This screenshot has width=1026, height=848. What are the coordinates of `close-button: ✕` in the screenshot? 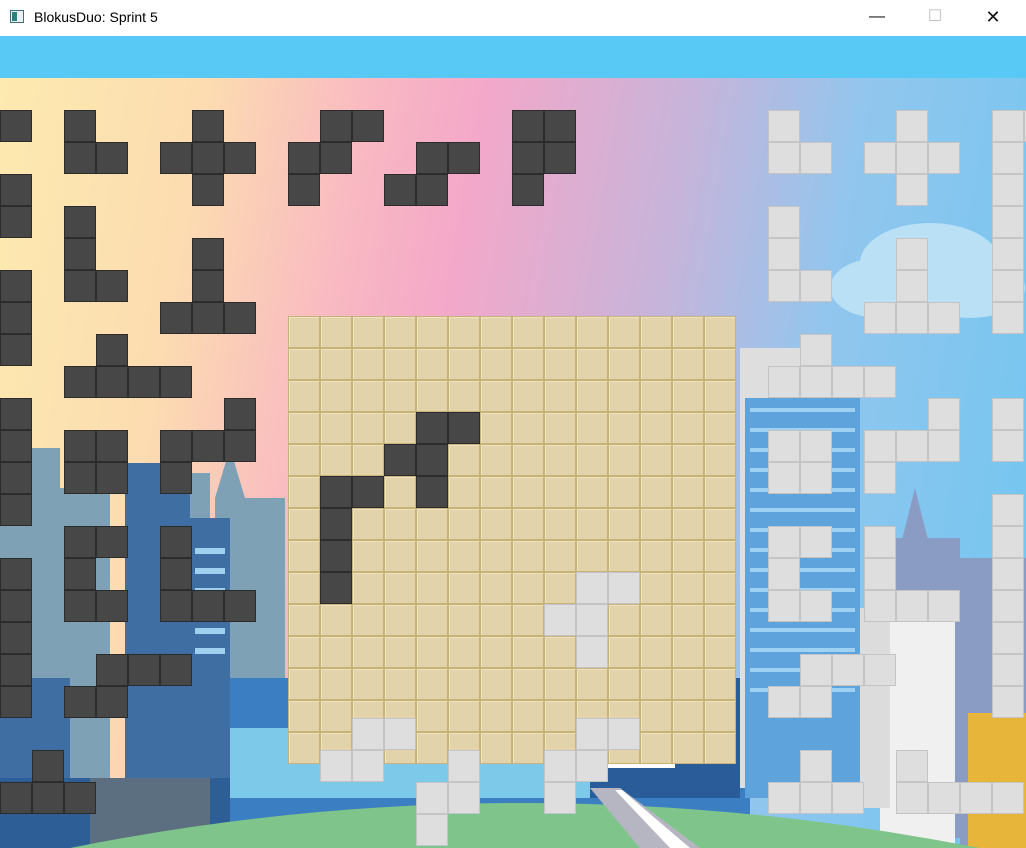 It's located at (993, 18).